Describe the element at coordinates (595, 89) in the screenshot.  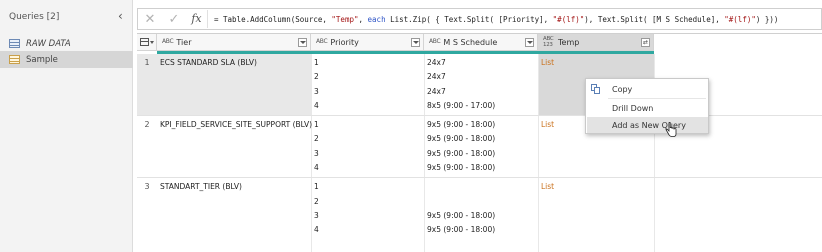
I see `copy-icon` at that location.